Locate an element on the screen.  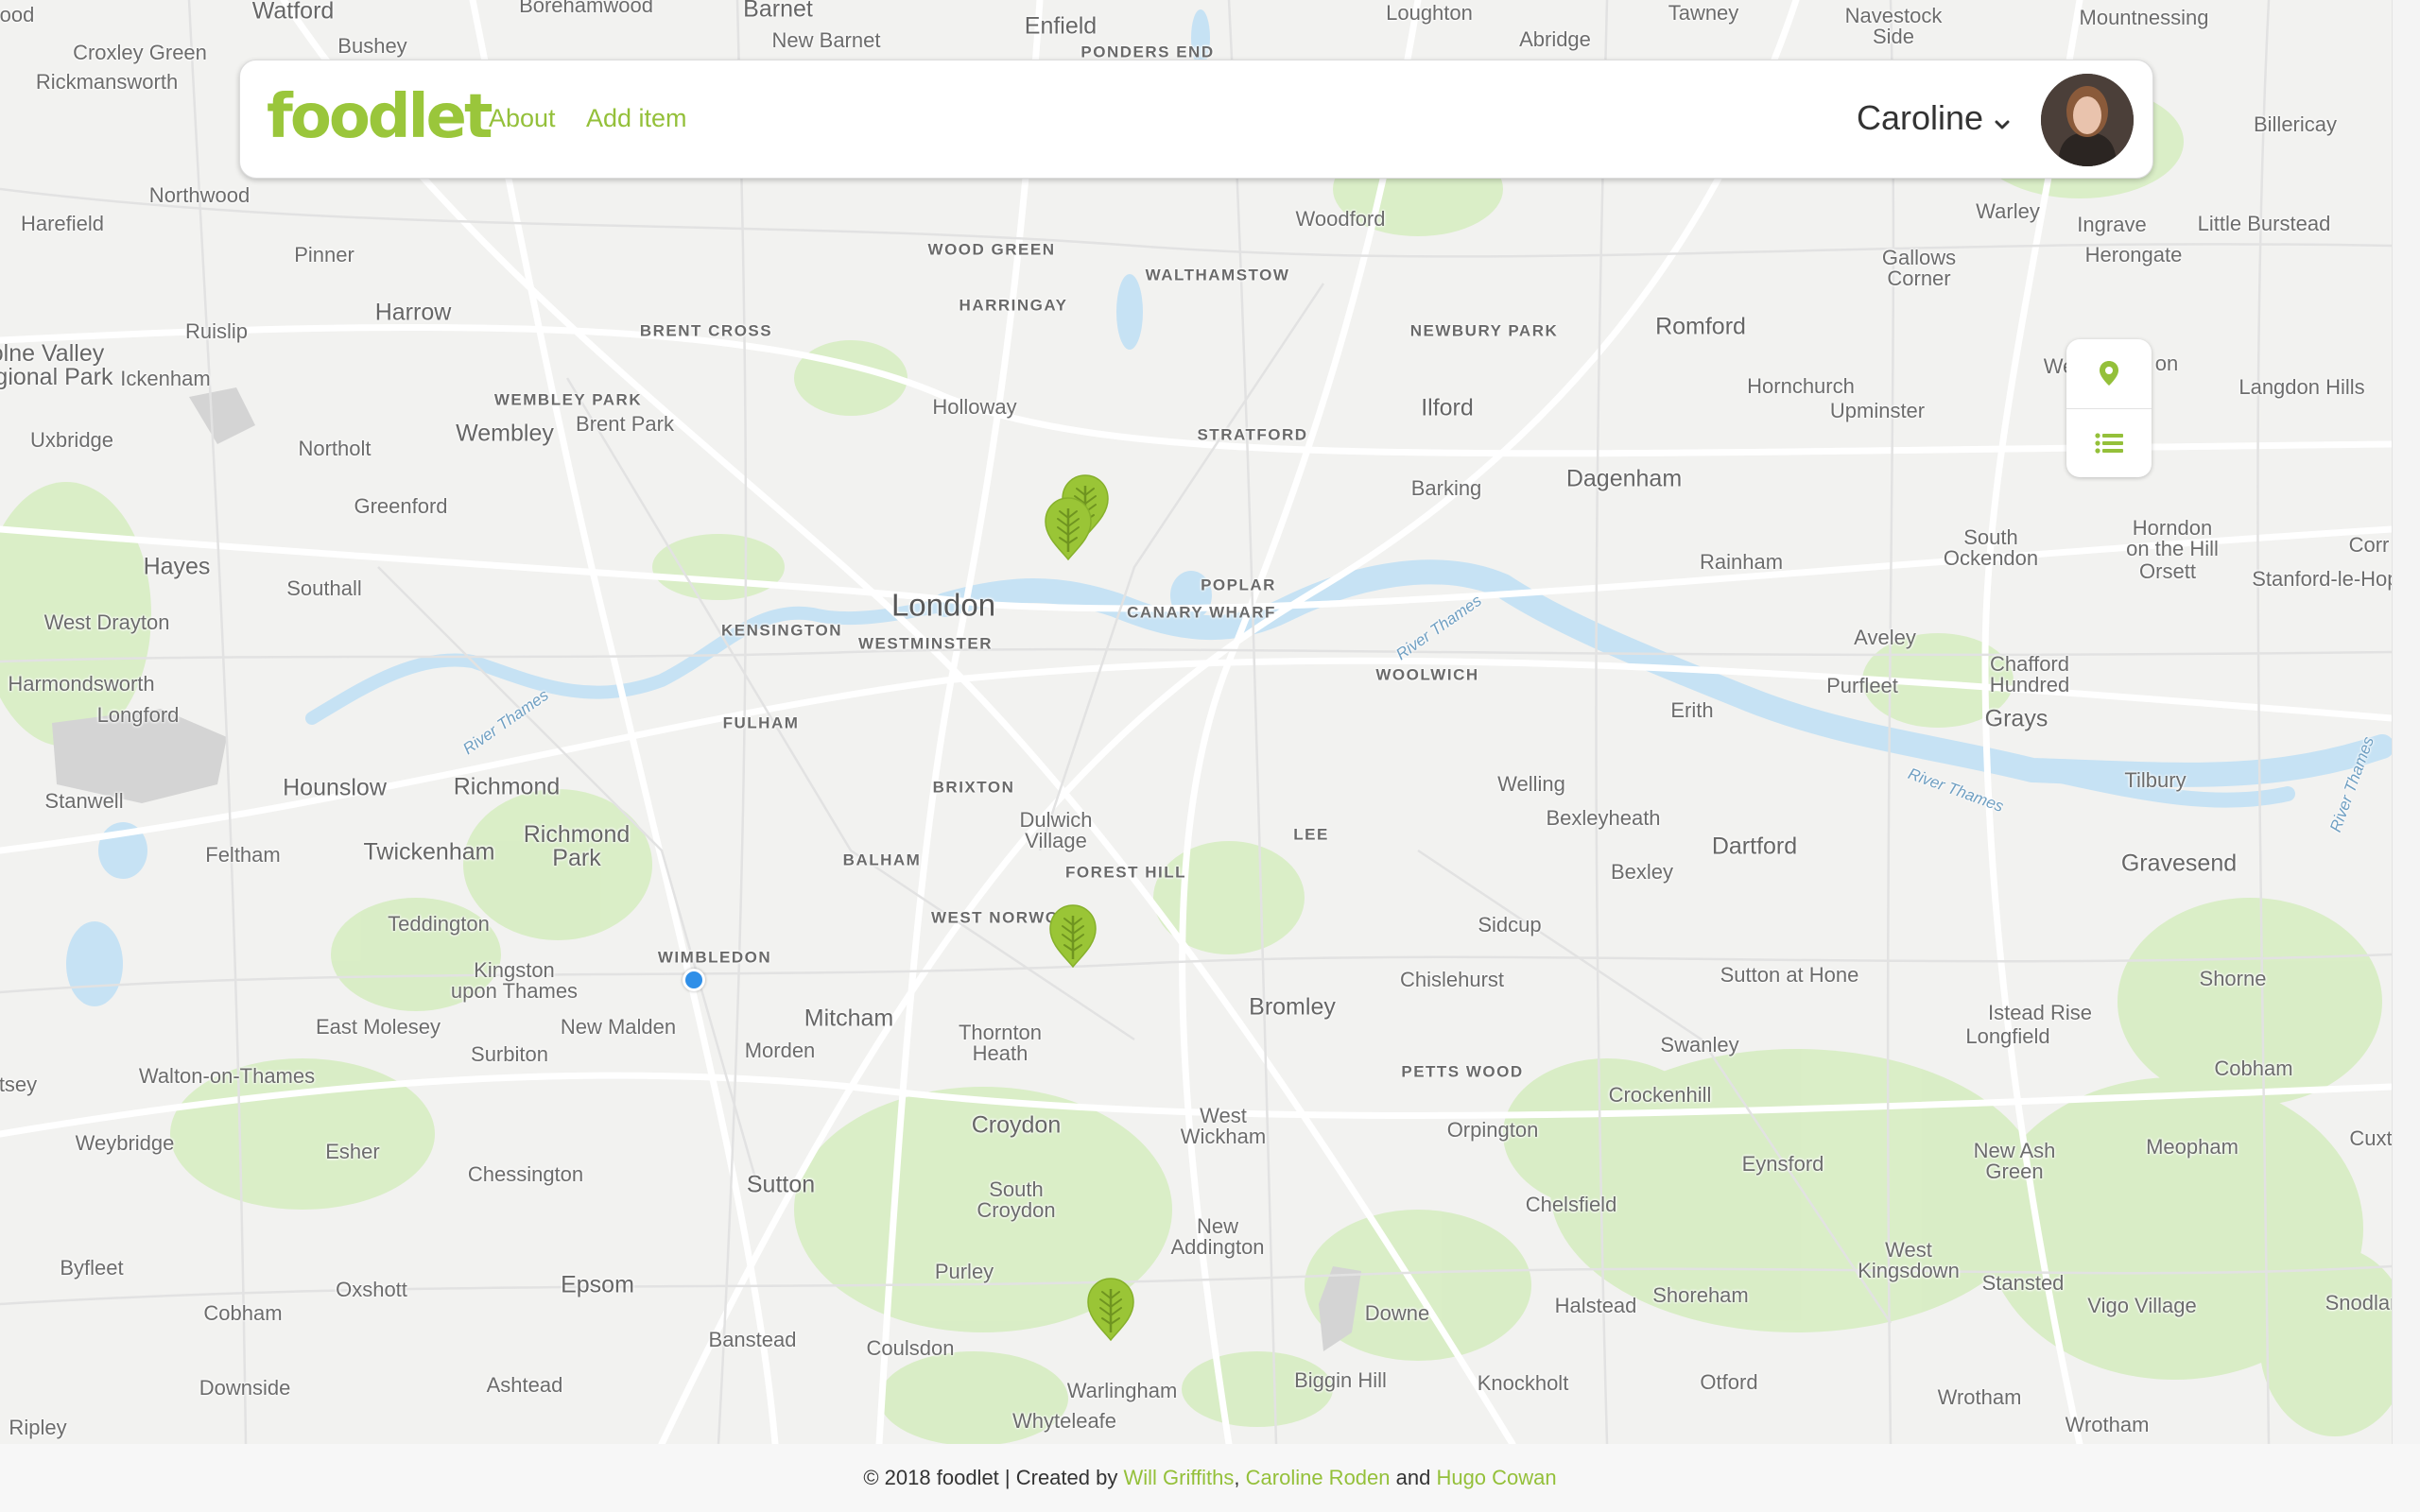
place-label: Snodlan is located at coordinates (2359, 1302).